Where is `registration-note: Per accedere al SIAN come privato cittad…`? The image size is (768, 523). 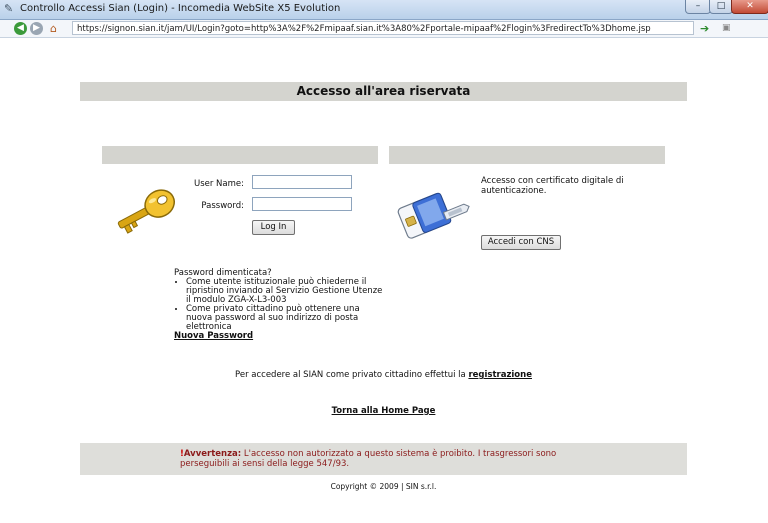 registration-note: Per accedere al SIAN come privato cittad… is located at coordinates (383, 375).